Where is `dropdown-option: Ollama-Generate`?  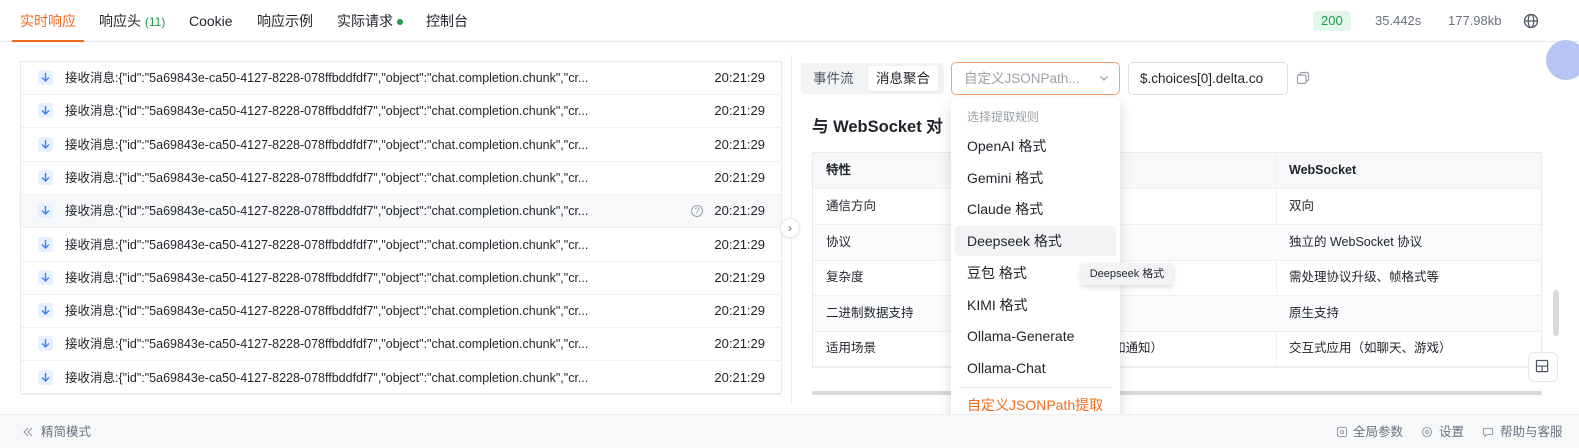 dropdown-option: Ollama-Generate is located at coordinates (1035, 336).